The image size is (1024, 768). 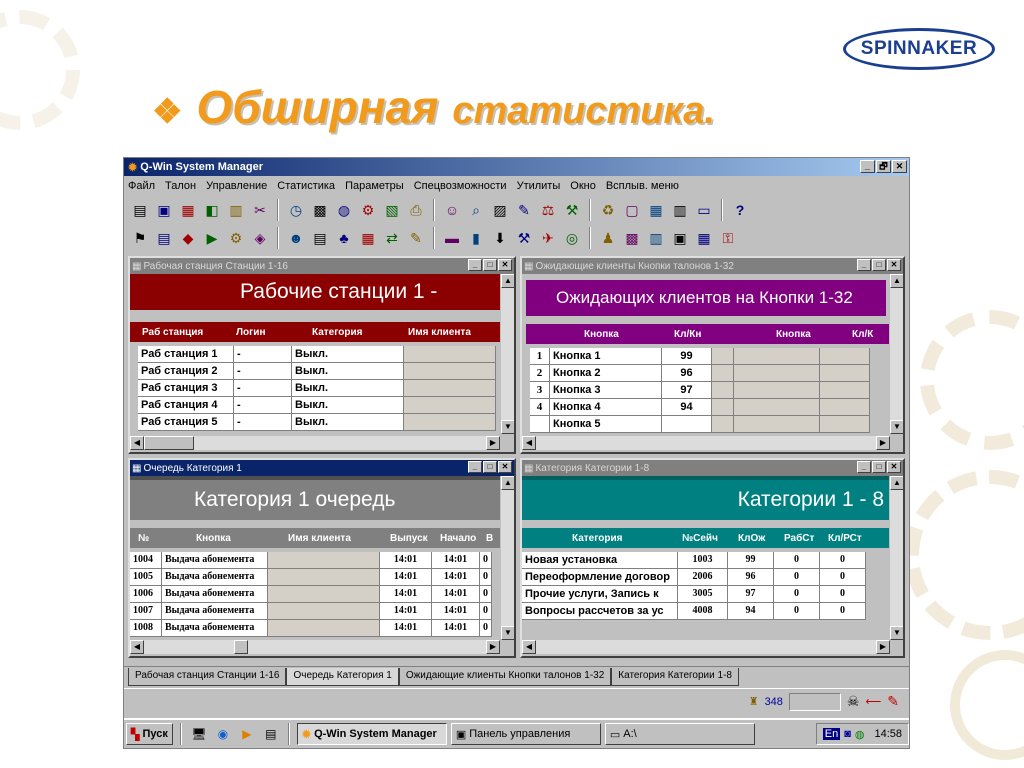 What do you see at coordinates (392, 210) in the screenshot?
I see `report-icon: ▧` at bounding box center [392, 210].